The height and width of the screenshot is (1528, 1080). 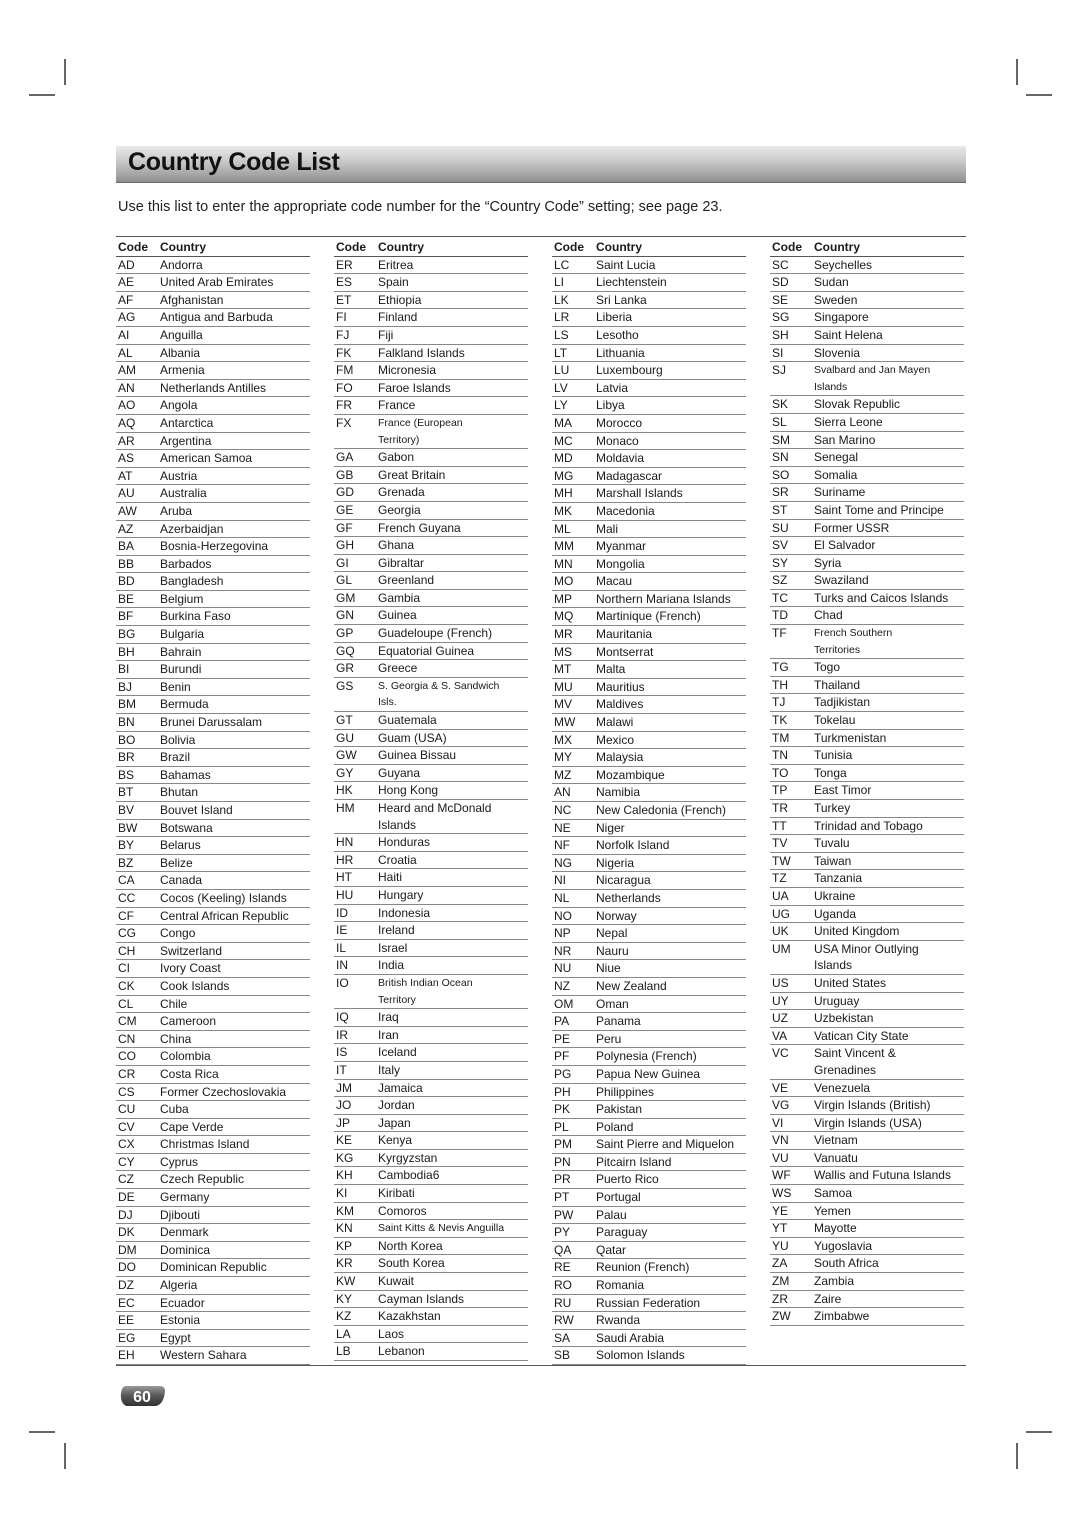 I want to click on country-name: Estonia, so click(x=180, y=1320).